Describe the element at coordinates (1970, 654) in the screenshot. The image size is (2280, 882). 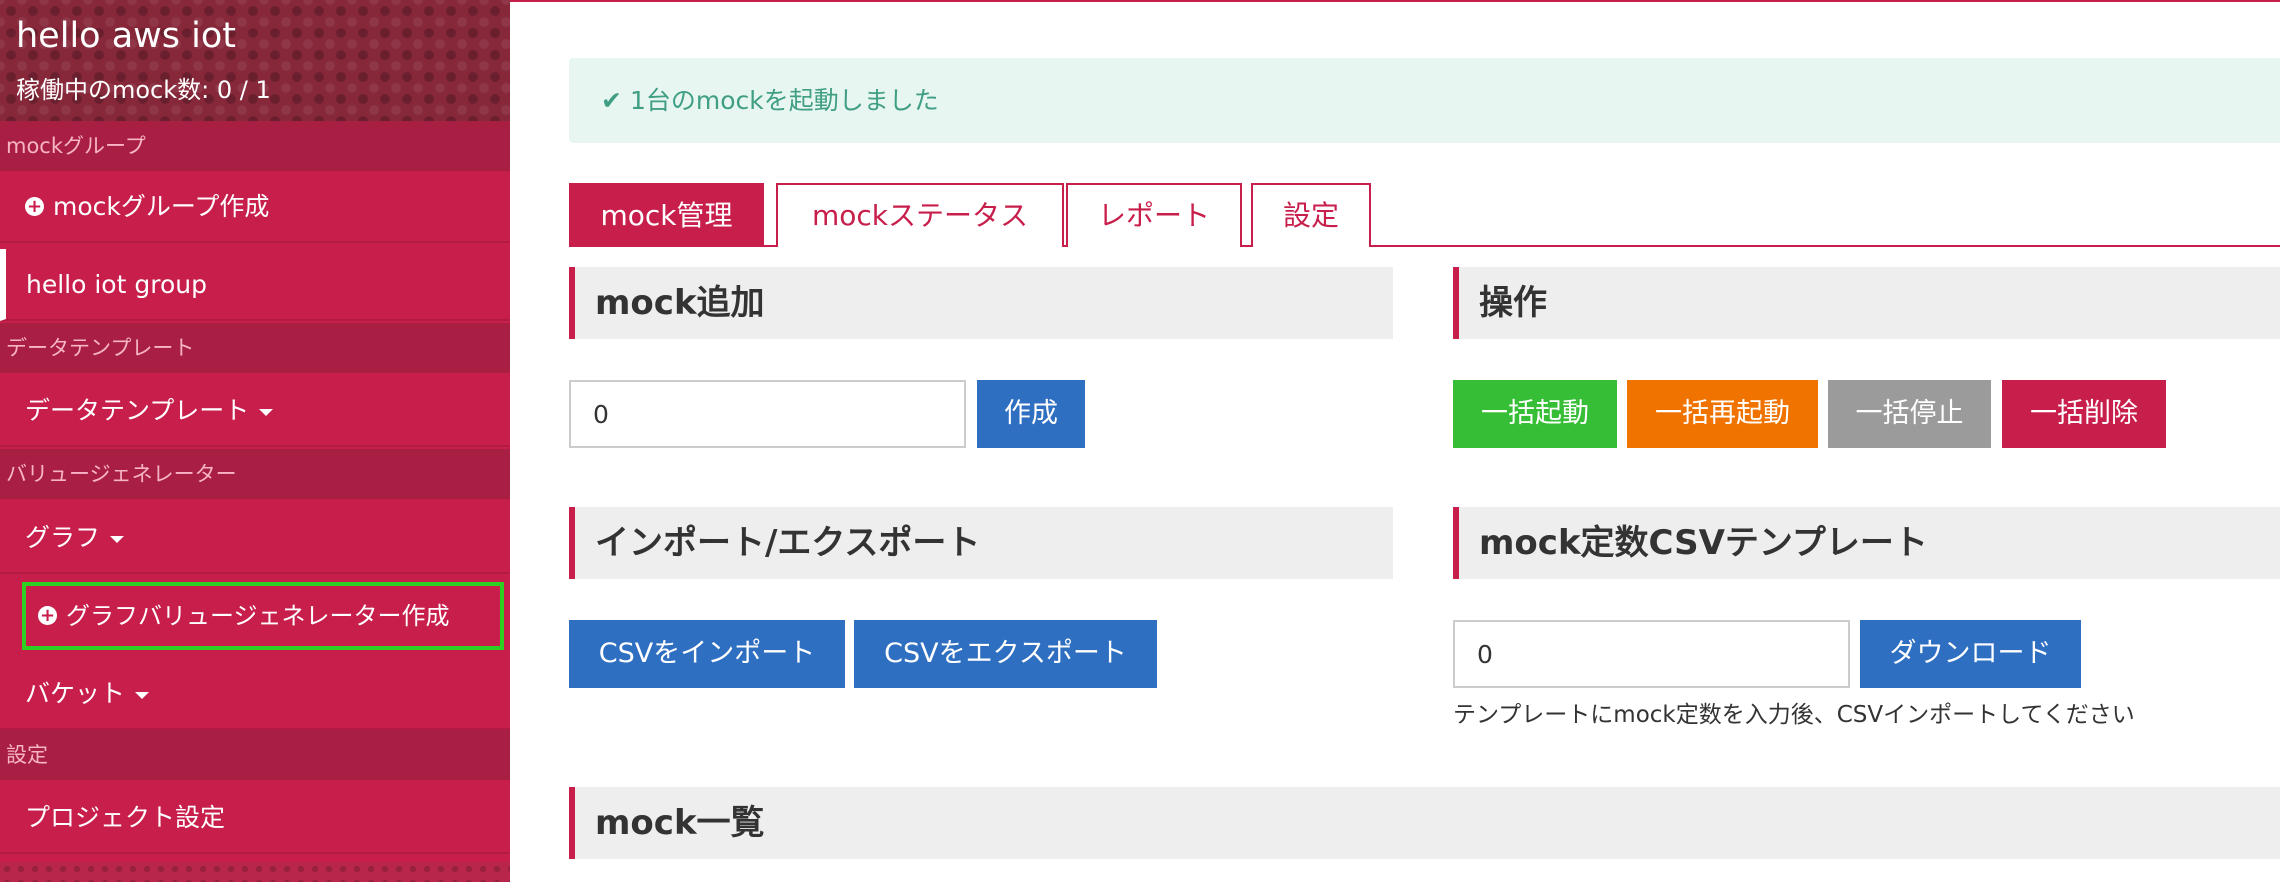
I see `download-button: ダウンロード` at that location.